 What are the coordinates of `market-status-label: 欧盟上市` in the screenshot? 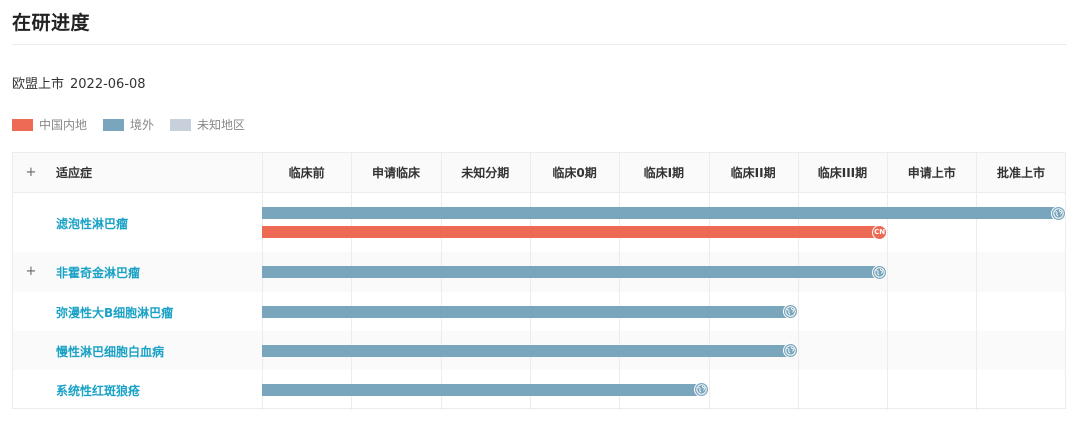 It's located at (38, 84).